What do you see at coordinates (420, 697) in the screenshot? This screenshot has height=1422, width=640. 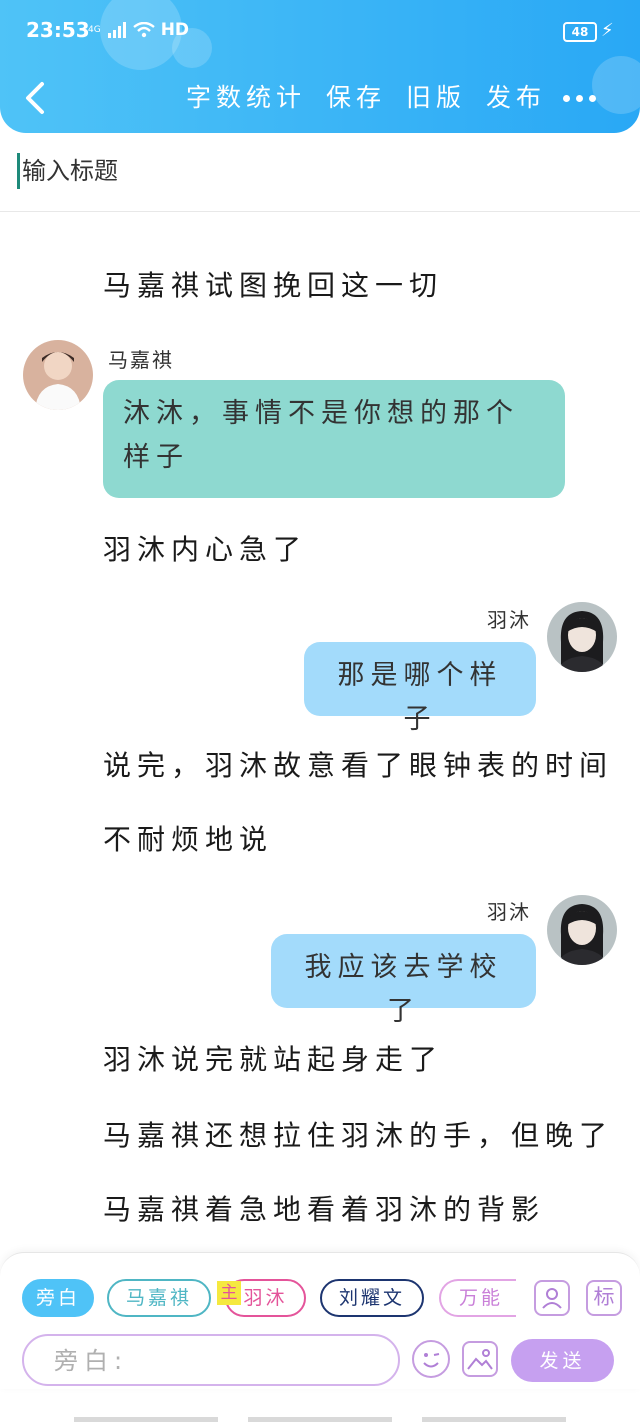 I see `message-text: 那是哪个样子` at bounding box center [420, 697].